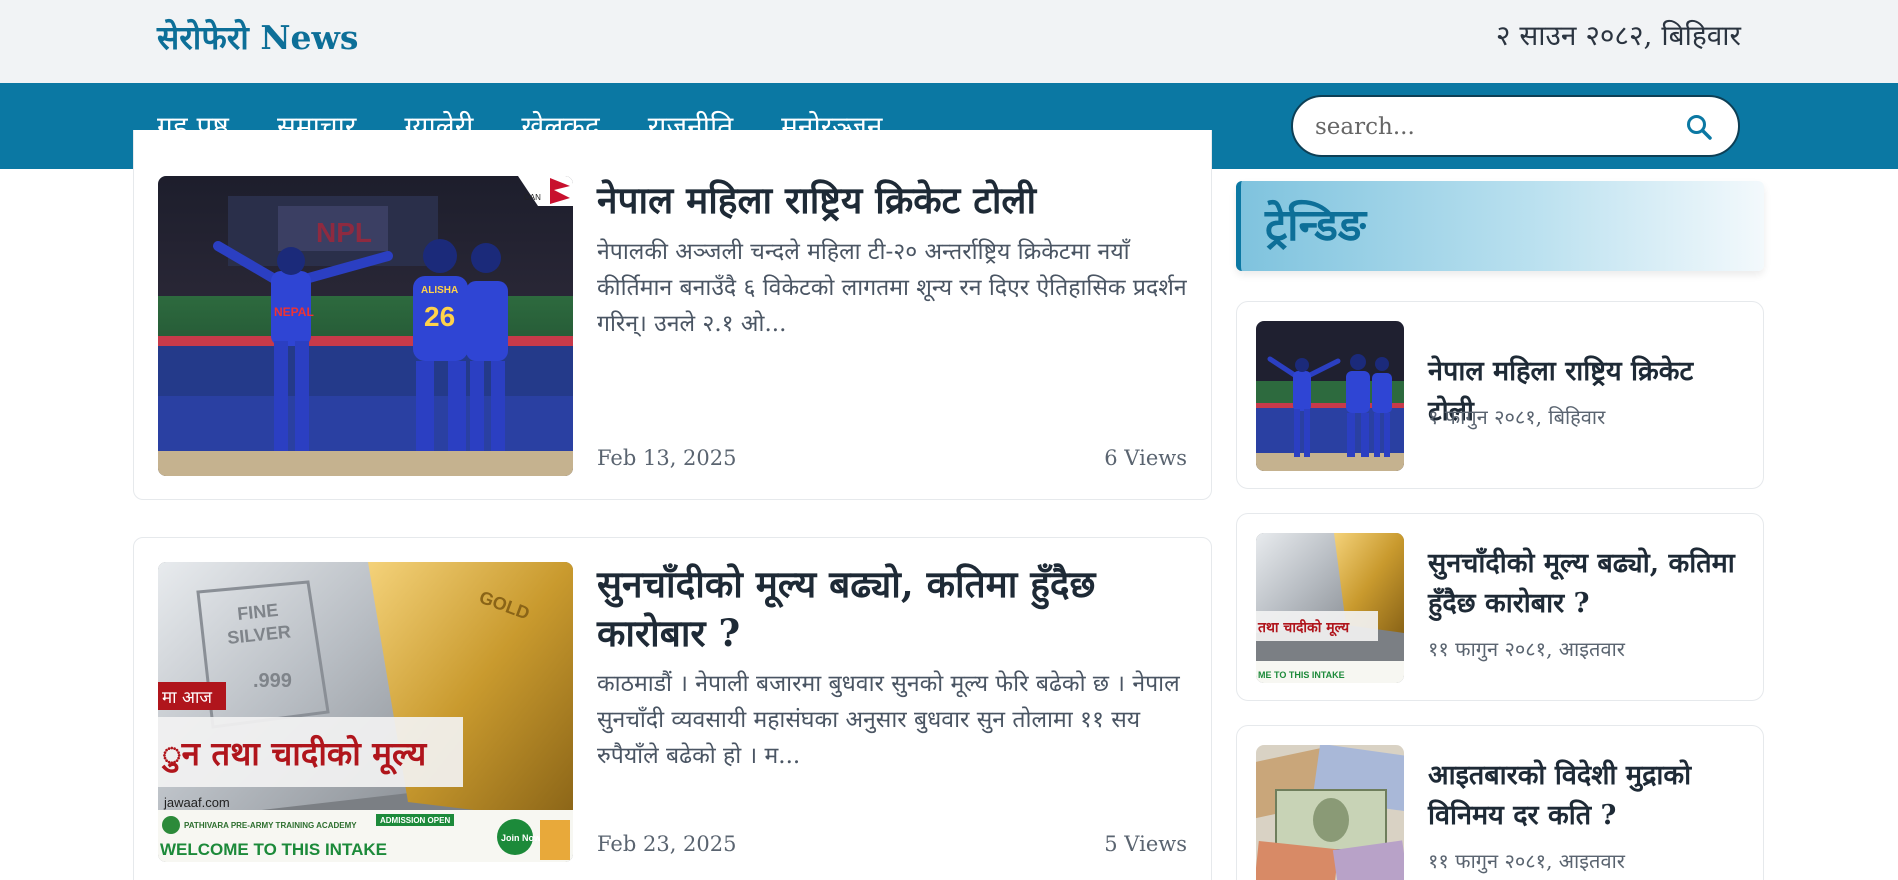 This screenshot has width=1898, height=880. What do you see at coordinates (667, 844) in the screenshot?
I see `article-date: Feb 23, 2025` at bounding box center [667, 844].